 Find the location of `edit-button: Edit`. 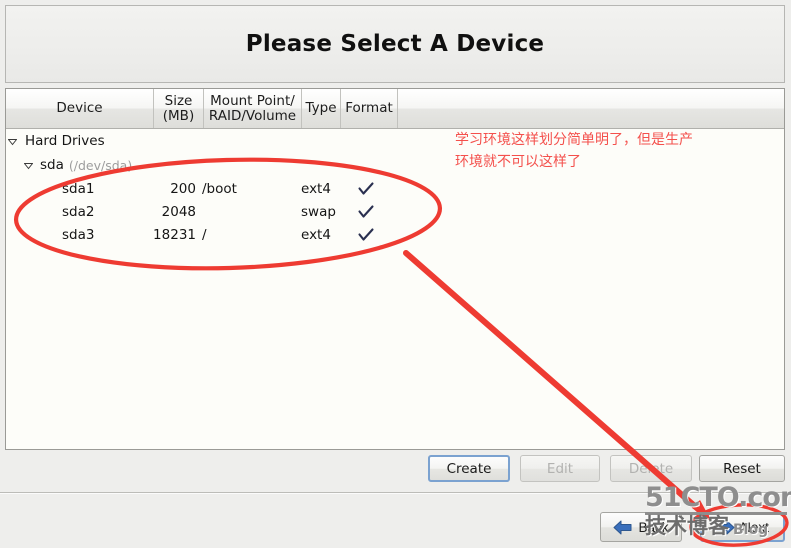

edit-button: Edit is located at coordinates (560, 468).